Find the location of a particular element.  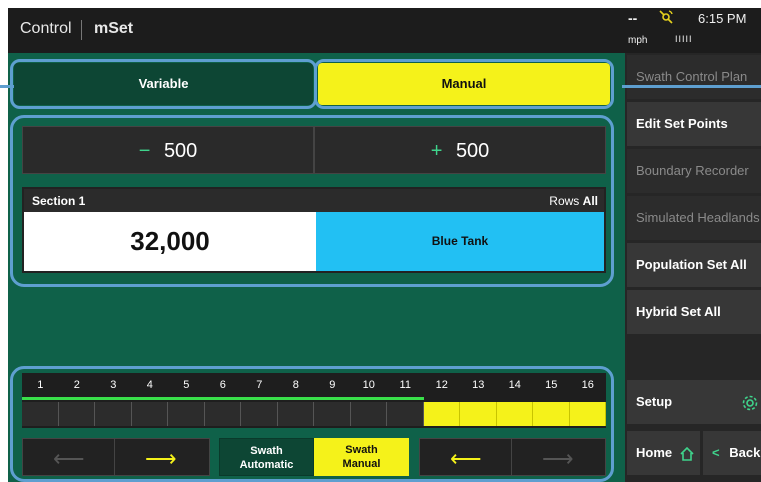

rows-indicator: Rows All is located at coordinates (573, 201).